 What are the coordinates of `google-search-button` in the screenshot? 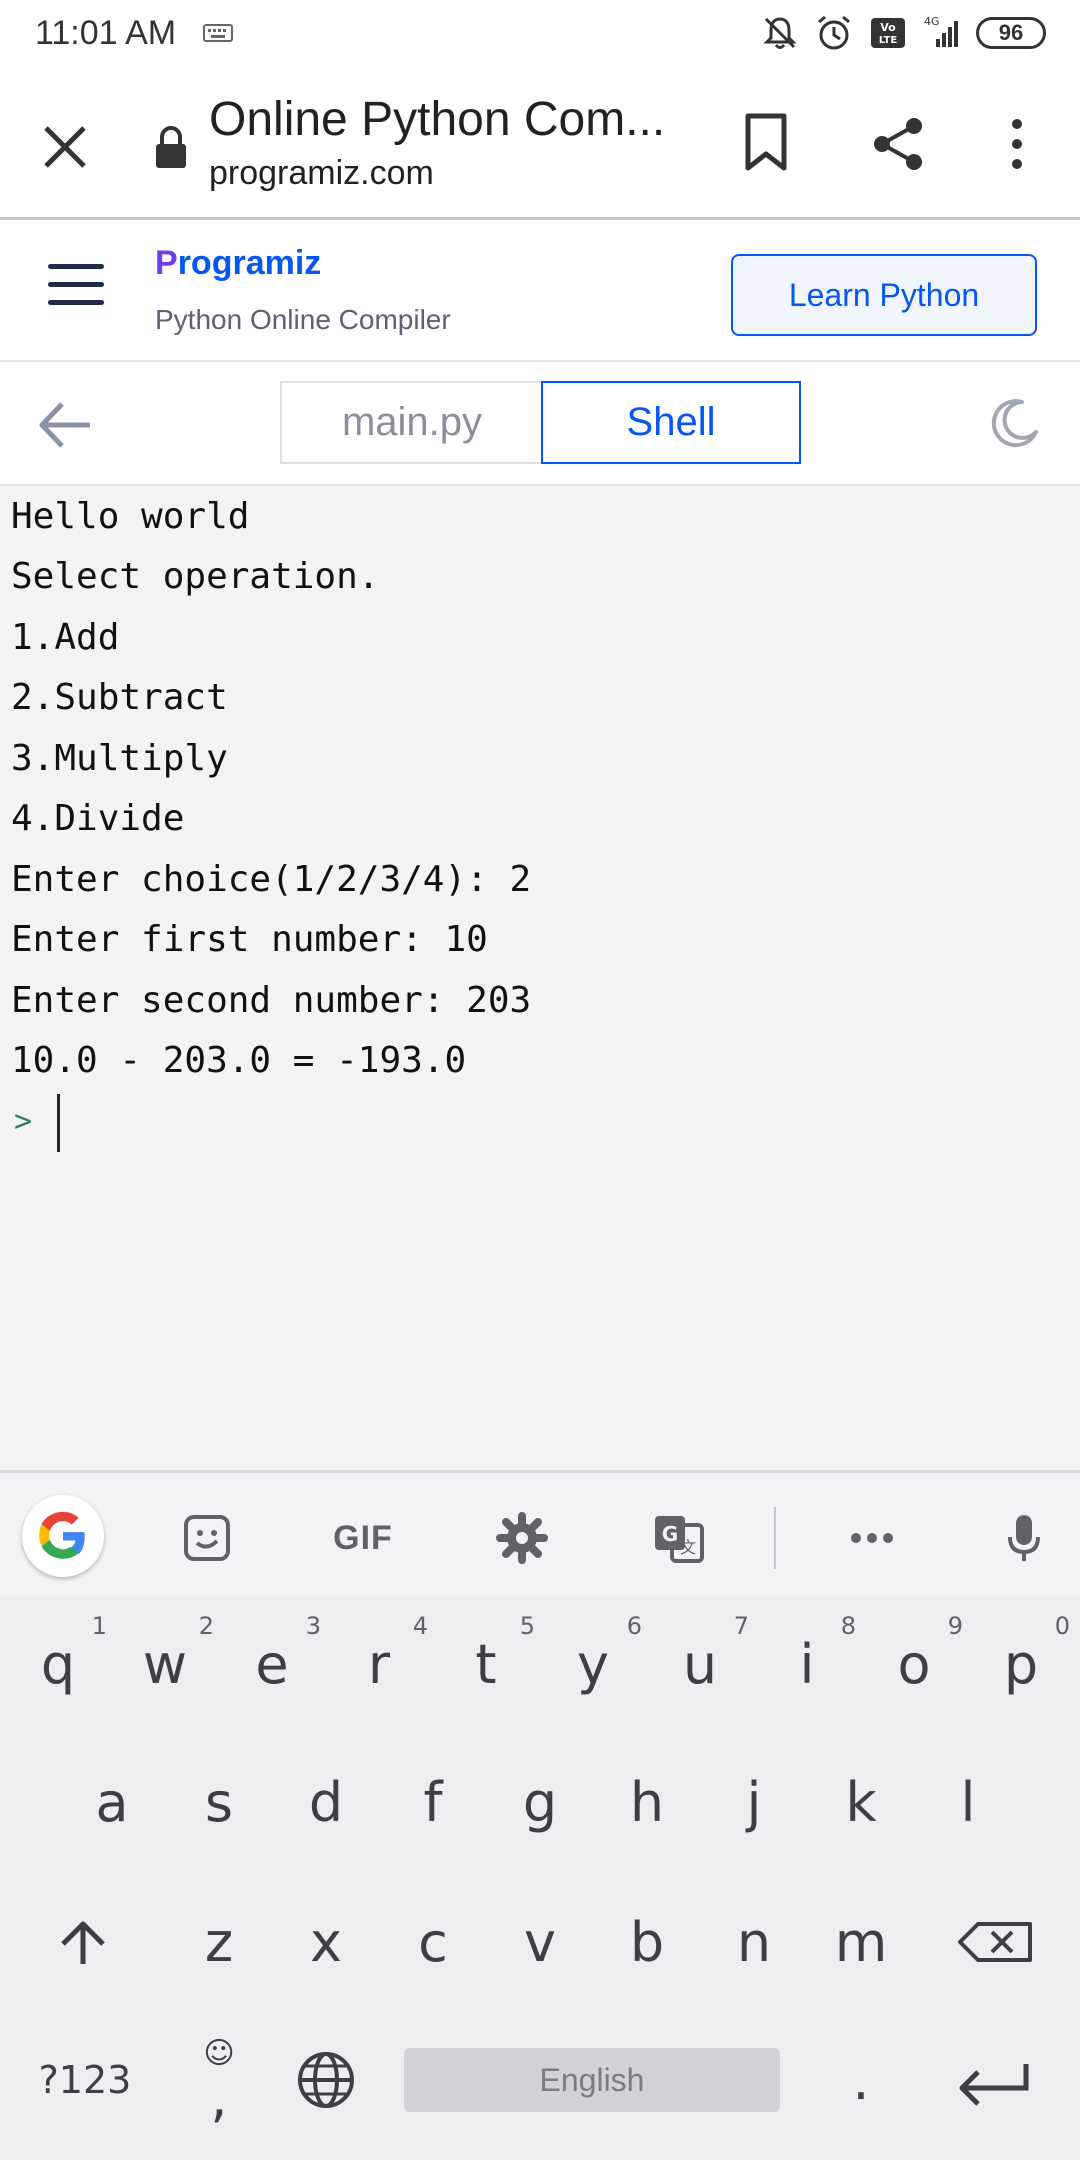 It's located at (63, 1536).